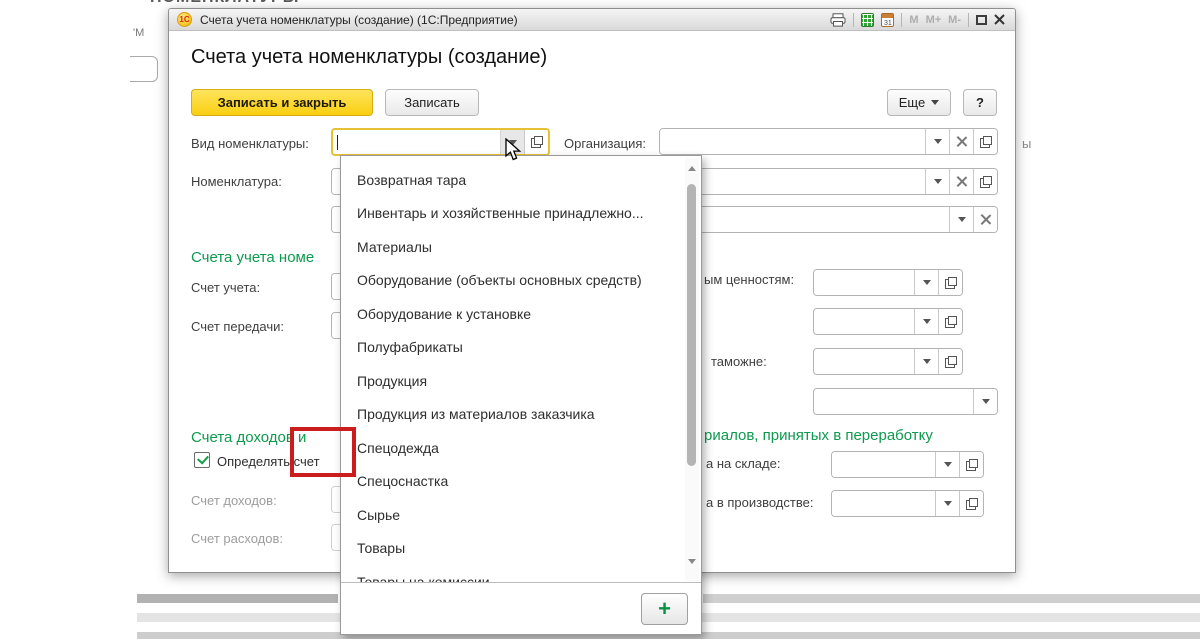  Describe the element at coordinates (226, 287) in the screenshot. I see `account-label: Счет учета:` at that location.